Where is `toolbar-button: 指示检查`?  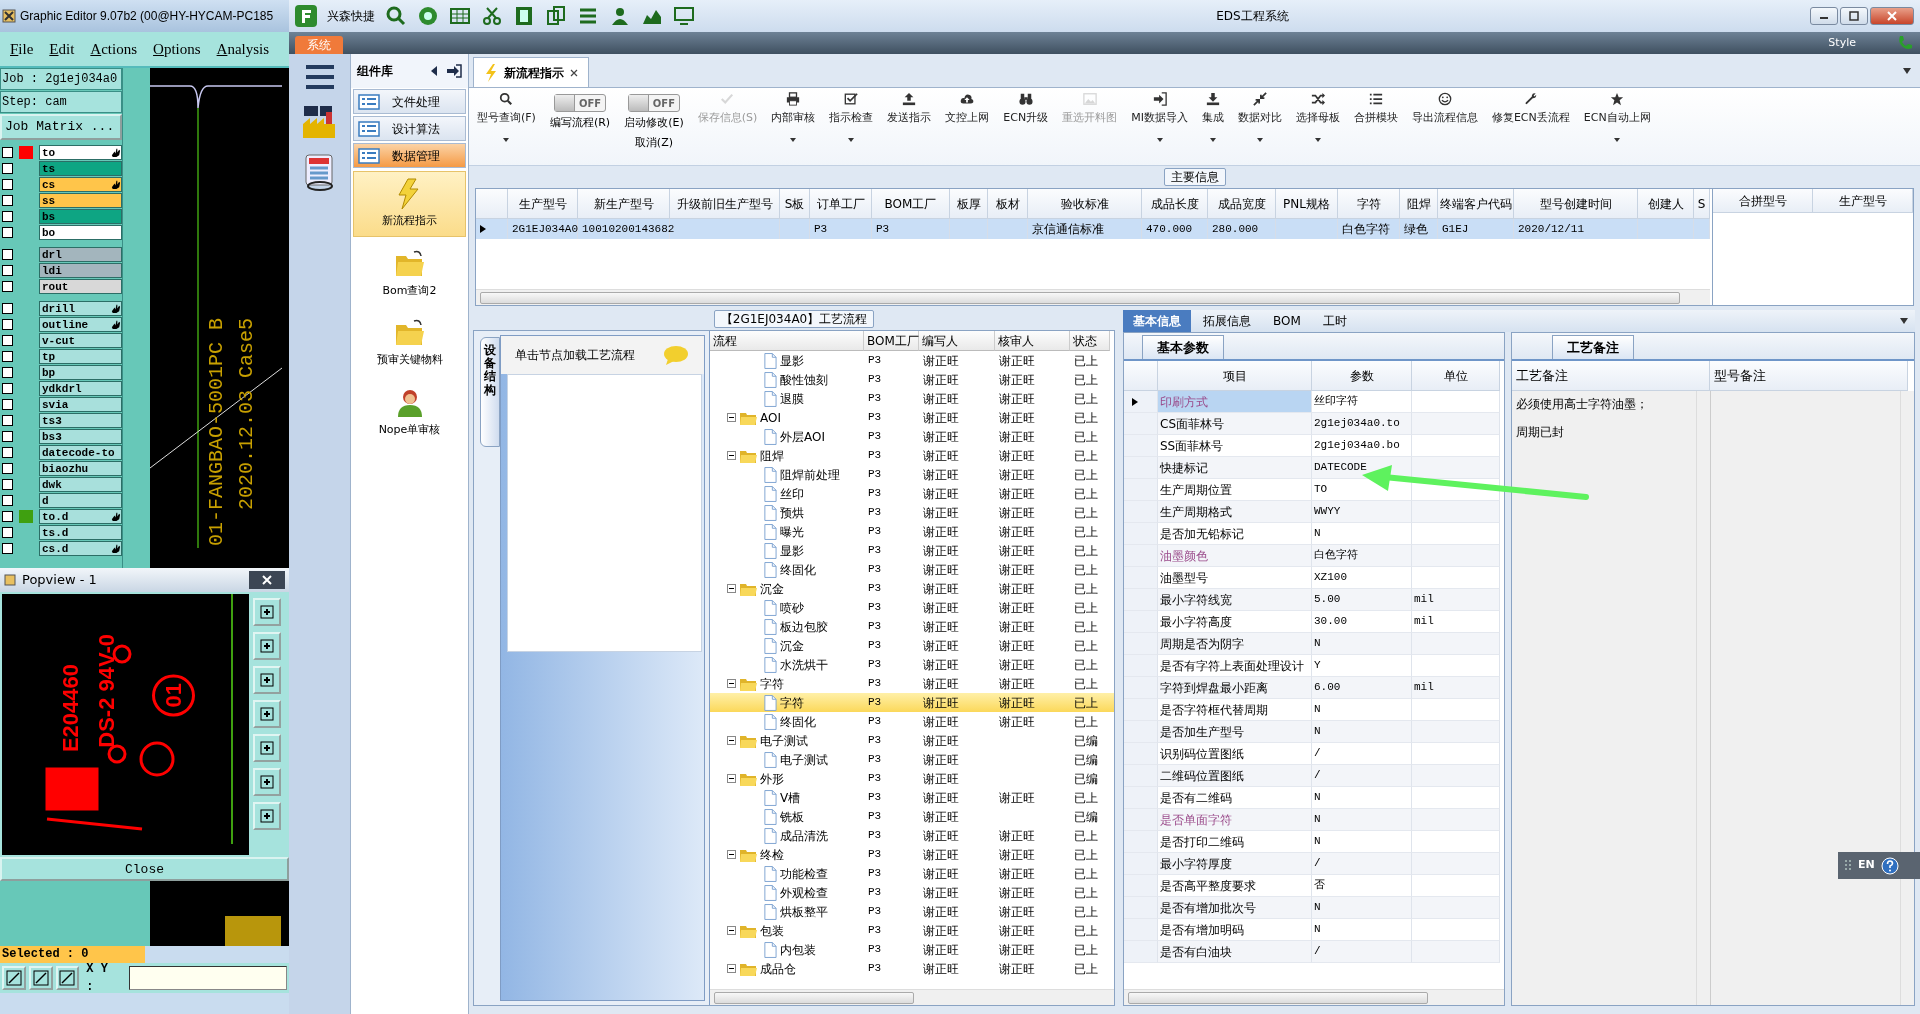
toolbar-button: 指示检查 is located at coordinates (851, 126).